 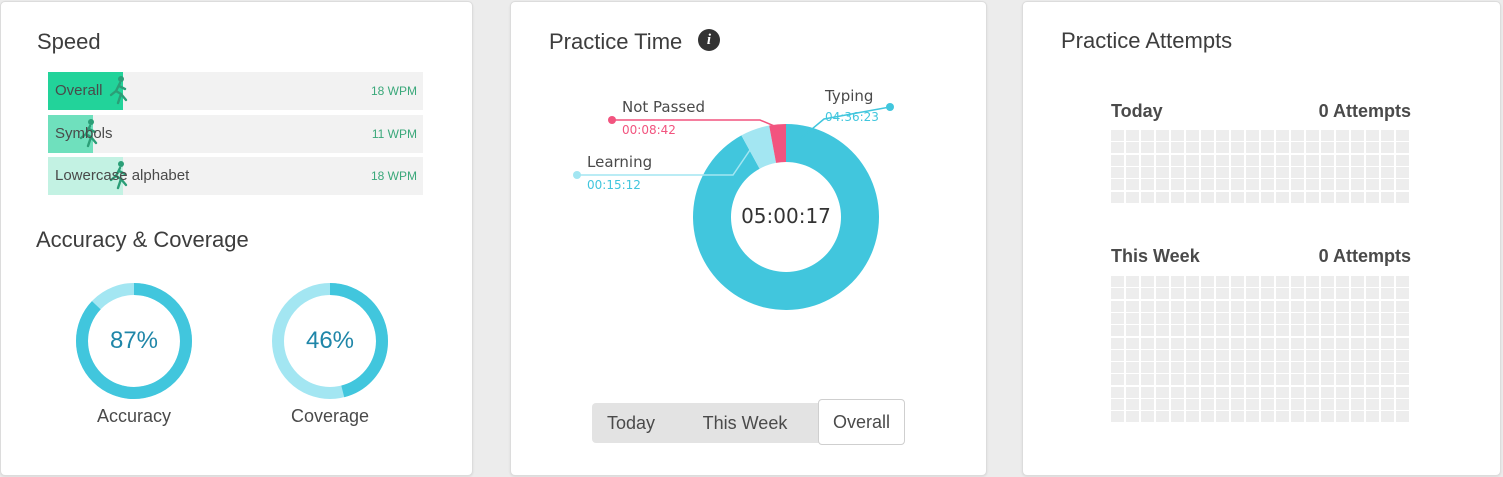 I want to click on info-icon: i, so click(x=709, y=40).